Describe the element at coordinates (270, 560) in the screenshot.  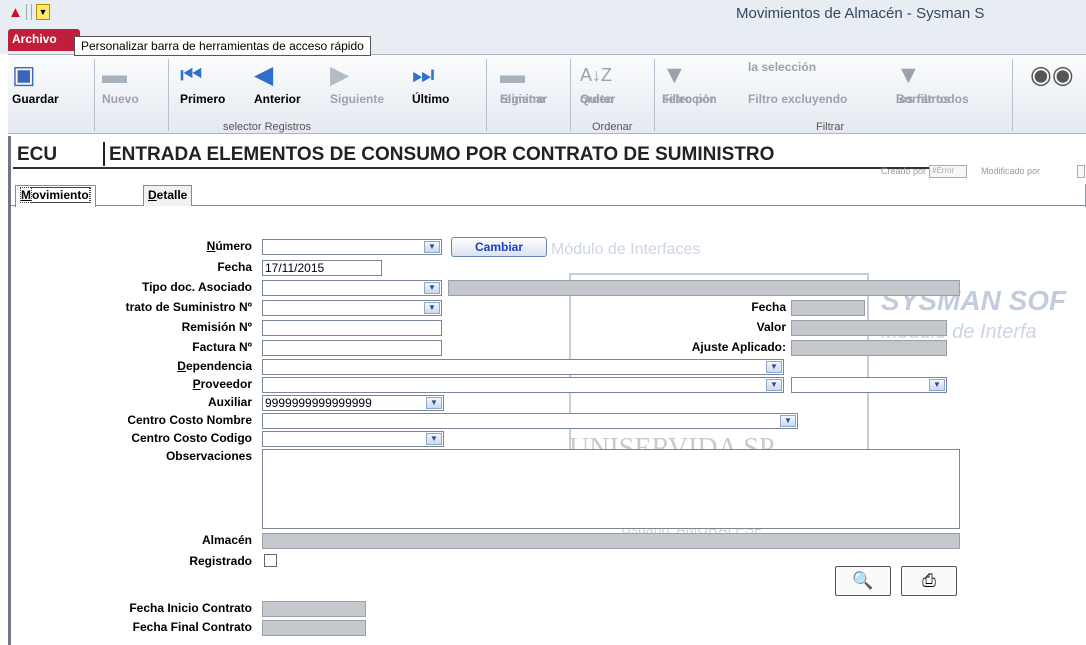
I see `registrado-checkbox` at that location.